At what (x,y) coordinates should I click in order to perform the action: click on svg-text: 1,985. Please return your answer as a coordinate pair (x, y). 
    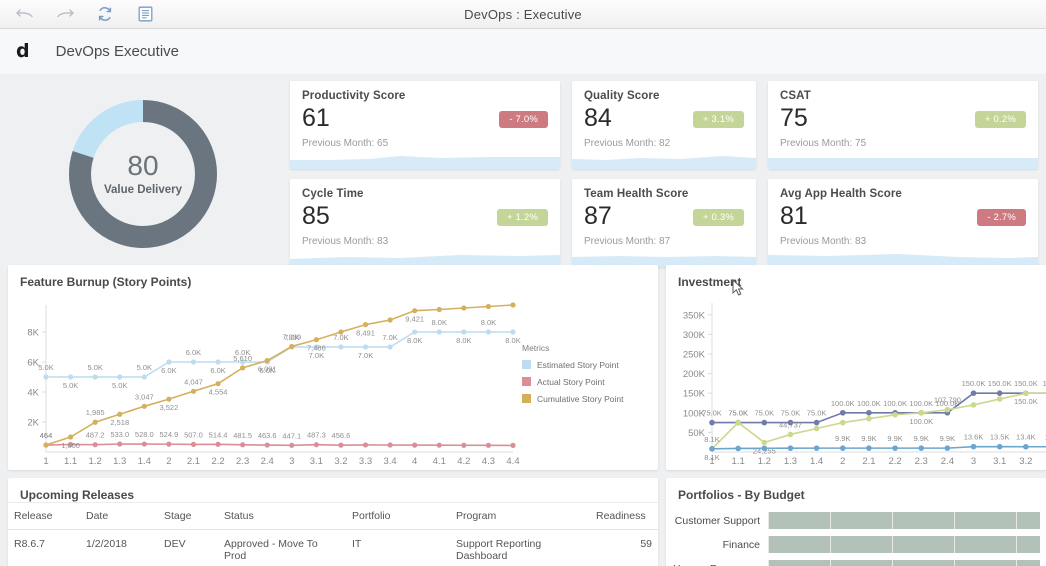
    Looking at the image, I should click on (95, 412).